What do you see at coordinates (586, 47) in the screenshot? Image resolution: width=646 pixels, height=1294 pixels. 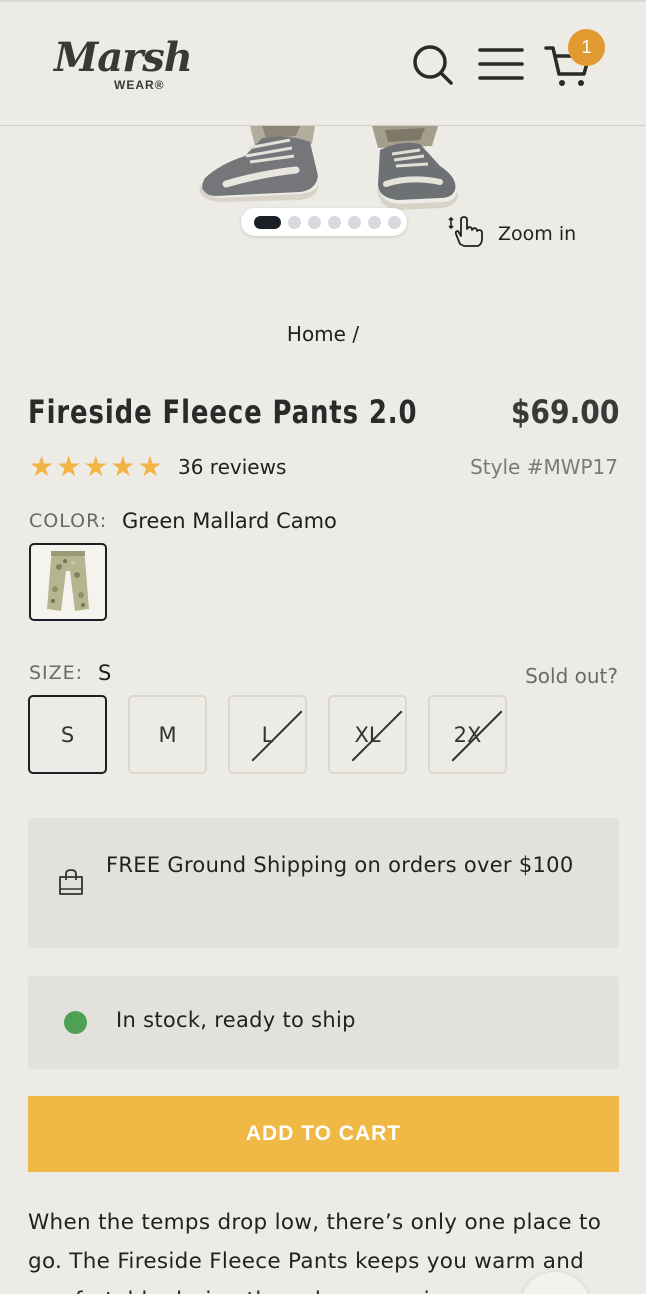 I see `cart-count-badge: 1` at bounding box center [586, 47].